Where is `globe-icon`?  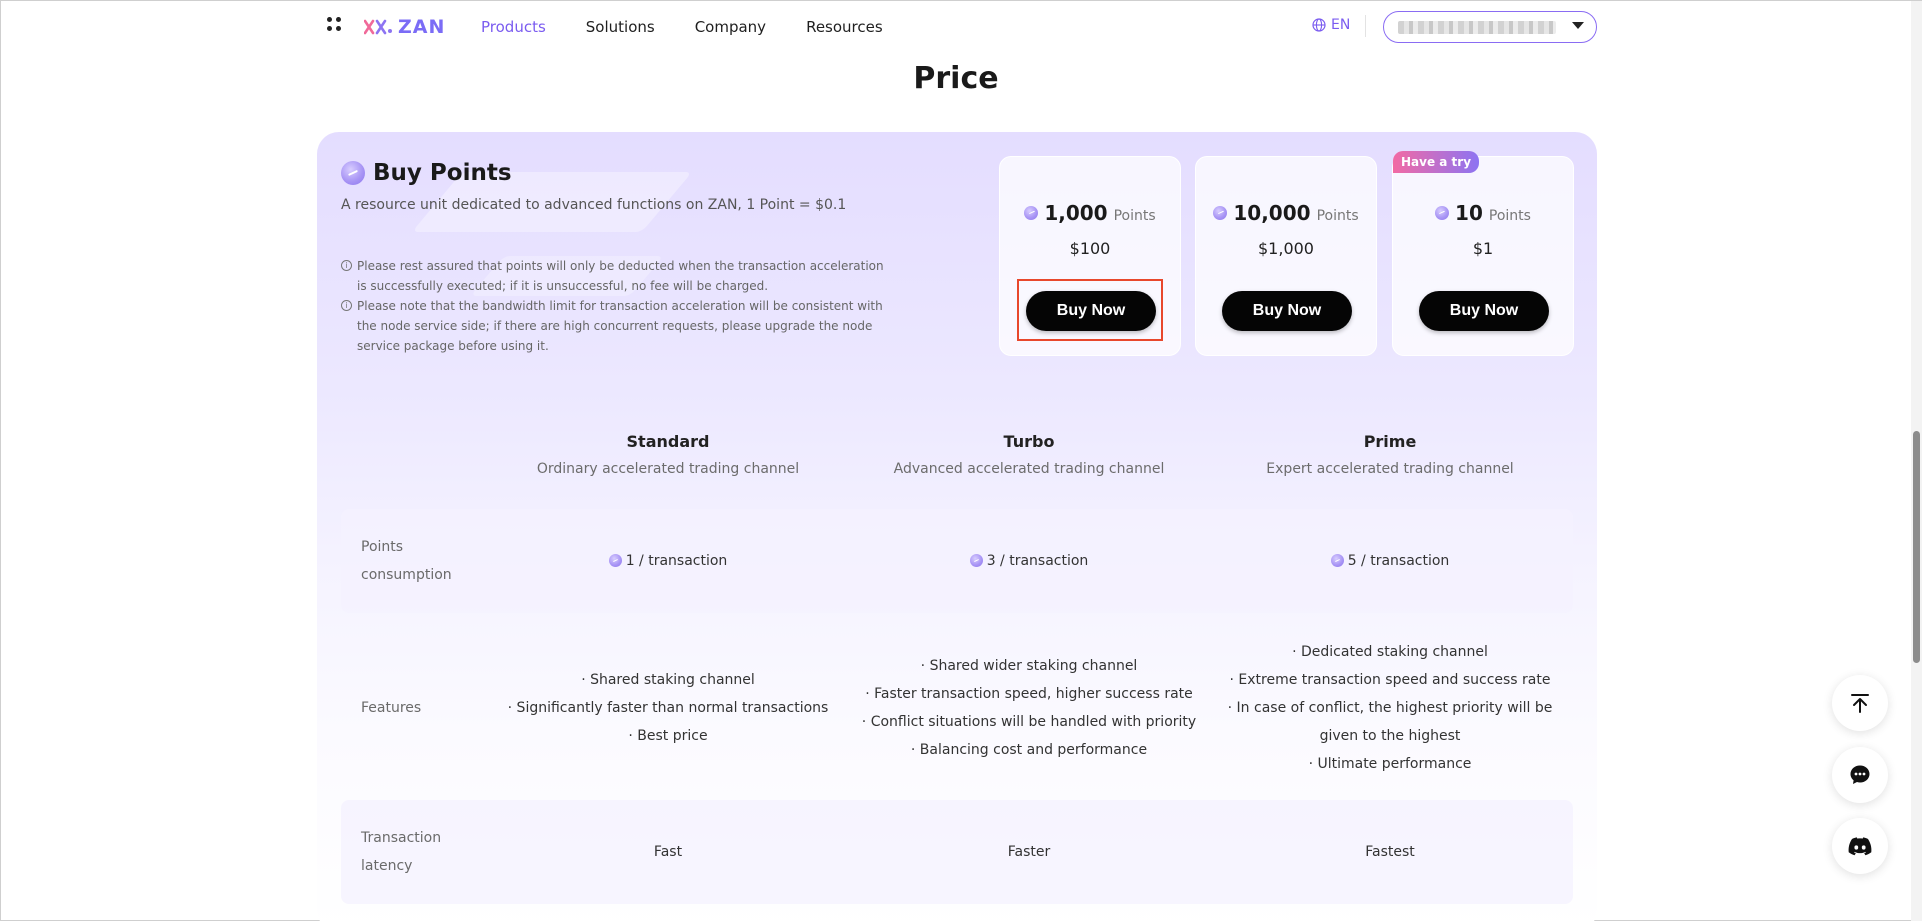
globe-icon is located at coordinates (1319, 25).